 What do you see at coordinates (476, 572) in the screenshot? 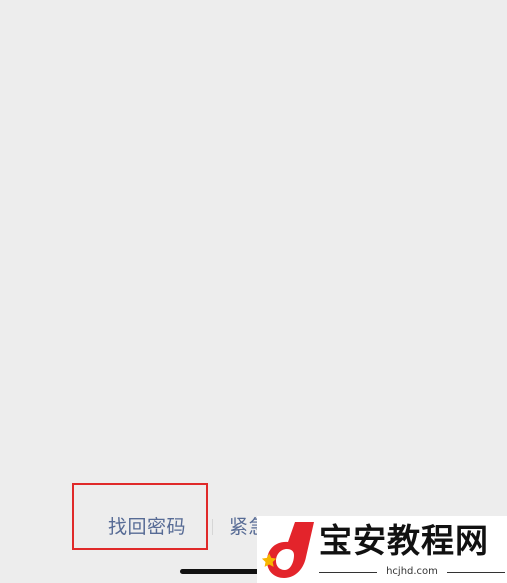
I see `url-line-right` at bounding box center [476, 572].